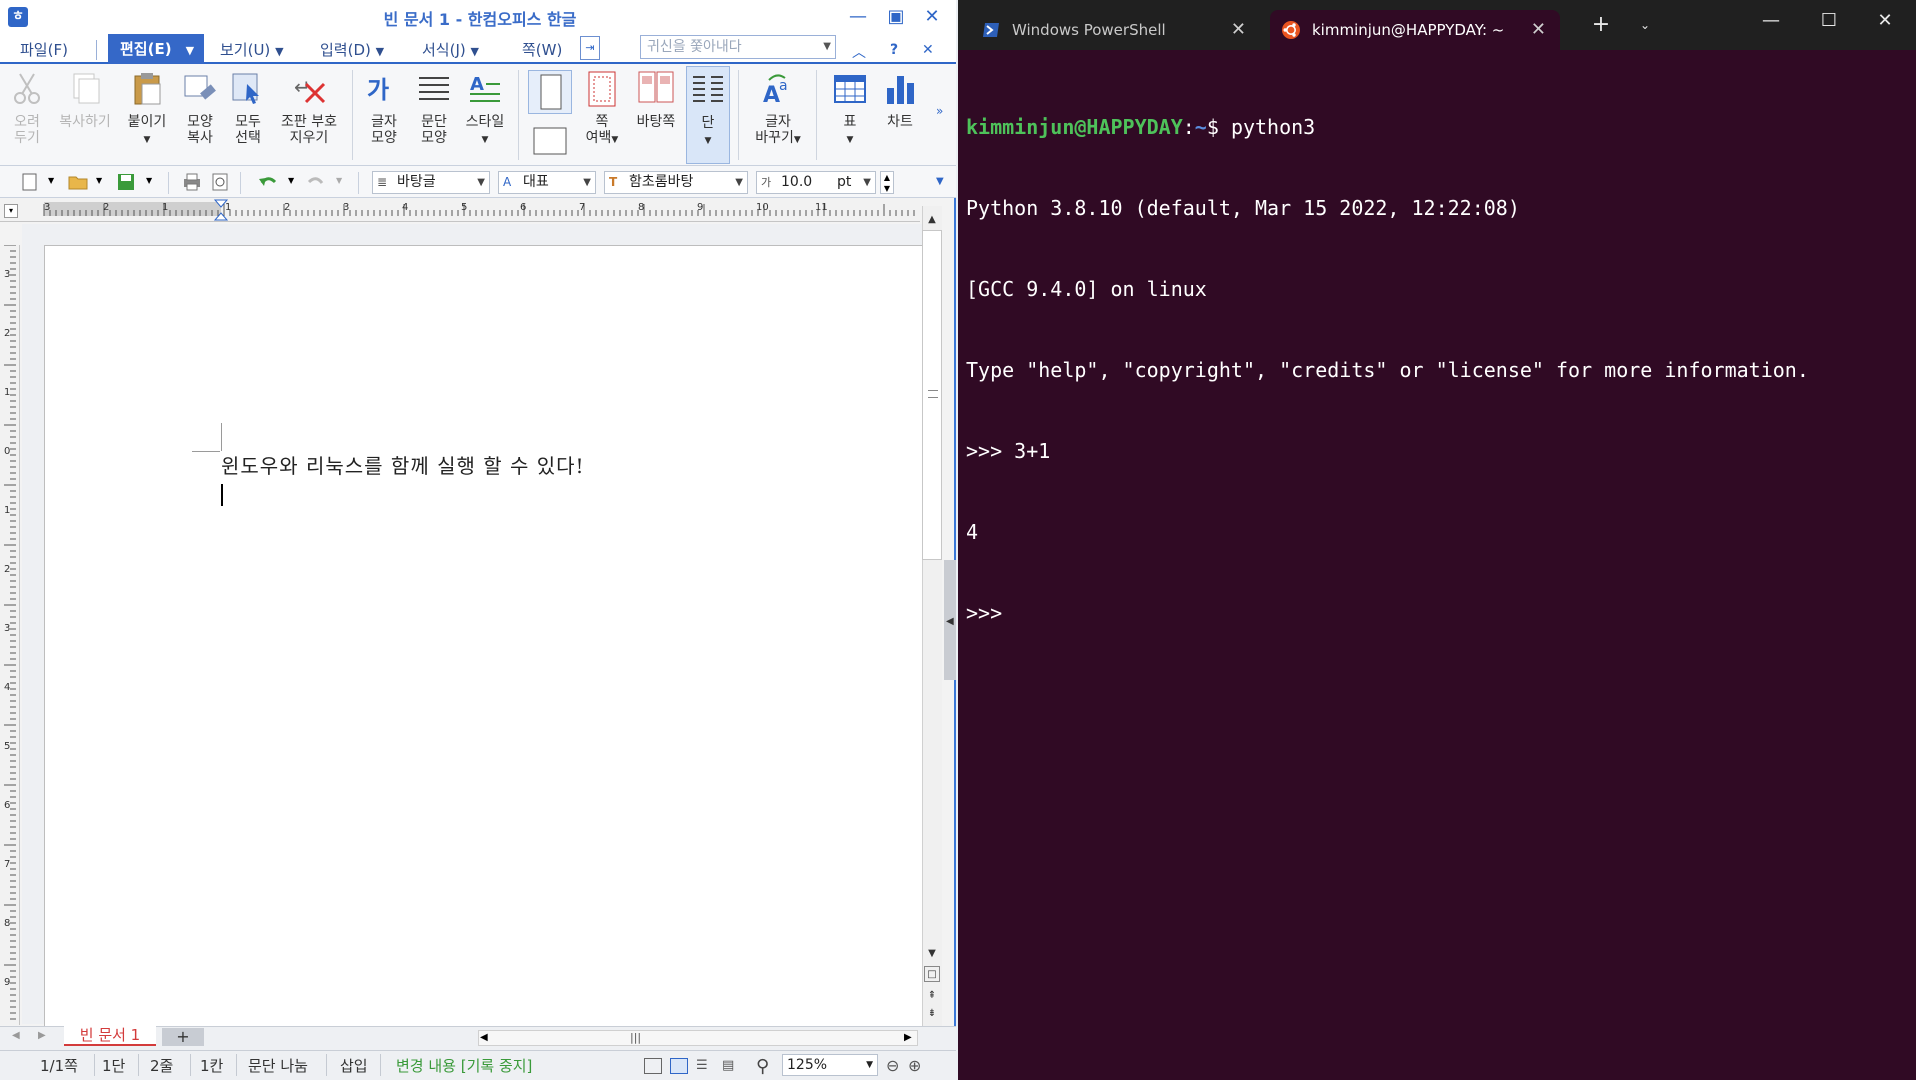 The height and width of the screenshot is (1080, 1916). I want to click on status-insert-mode: 삽입, so click(354, 1066).